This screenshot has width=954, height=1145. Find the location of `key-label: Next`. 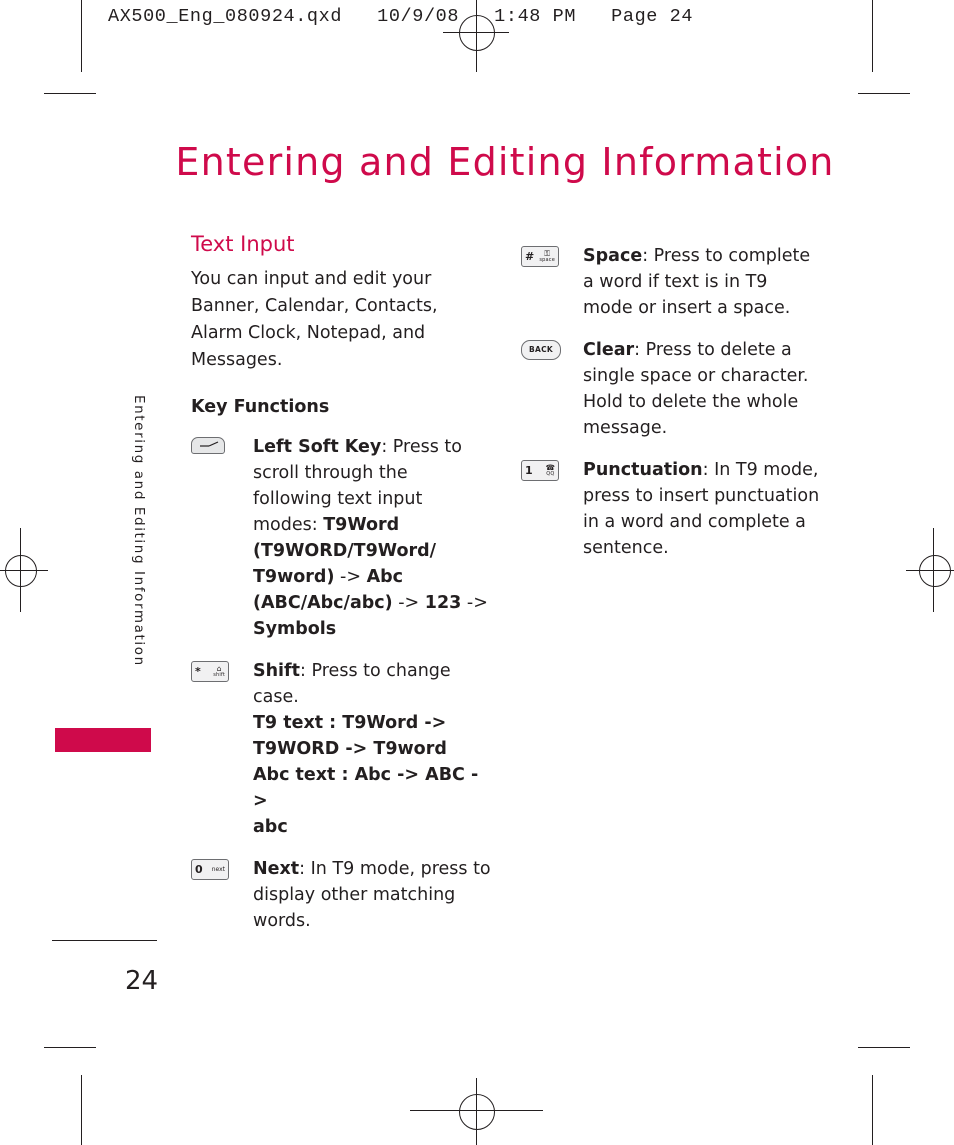

key-label: Next is located at coordinates (276, 869).